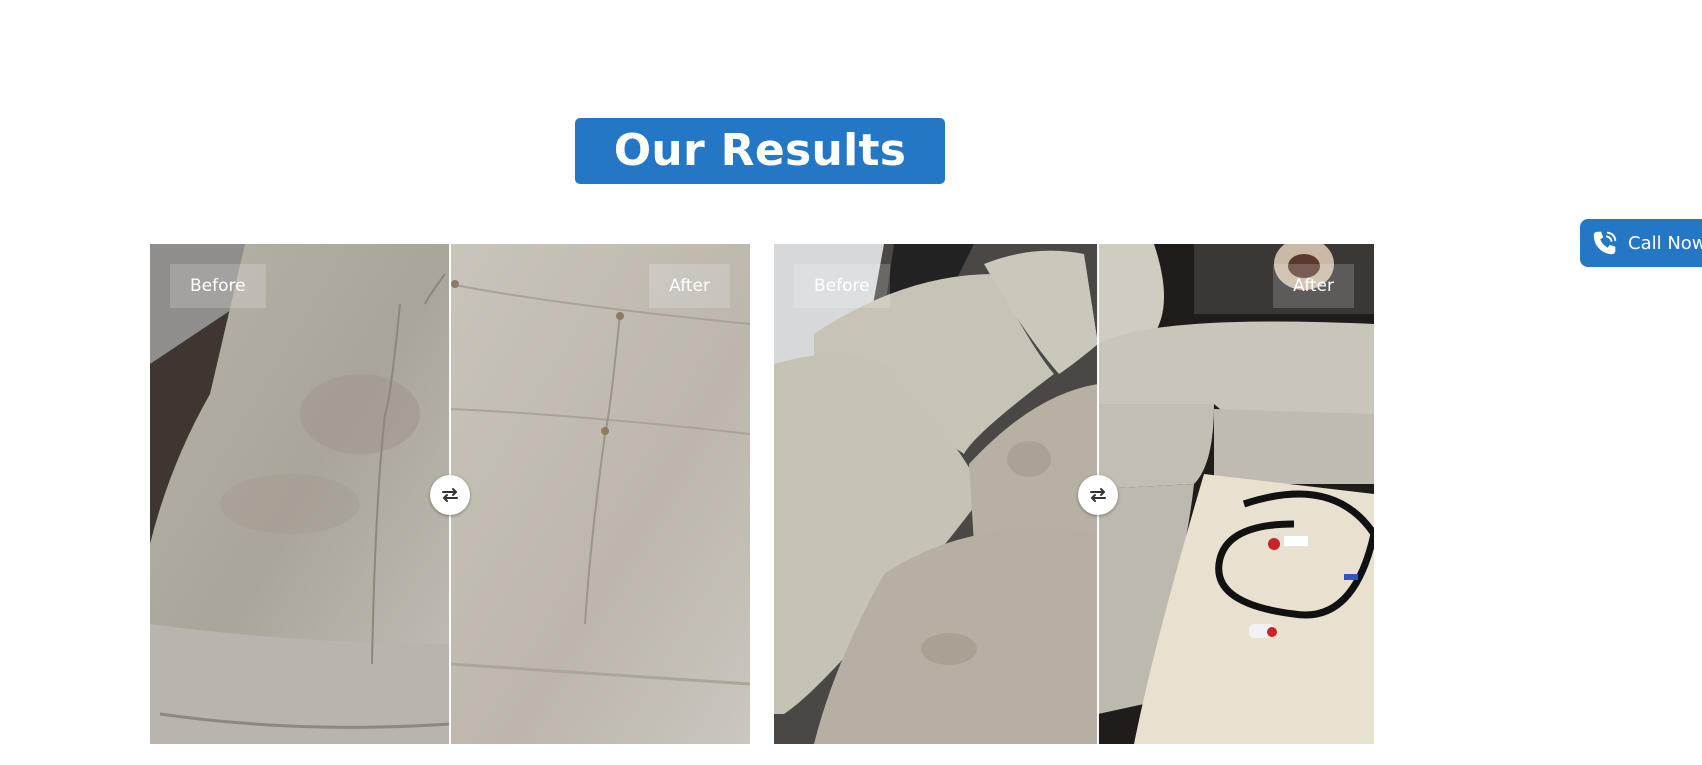 The image size is (1702, 765). What do you see at coordinates (760, 151) in the screenshot?
I see `section-title: Our Results` at bounding box center [760, 151].